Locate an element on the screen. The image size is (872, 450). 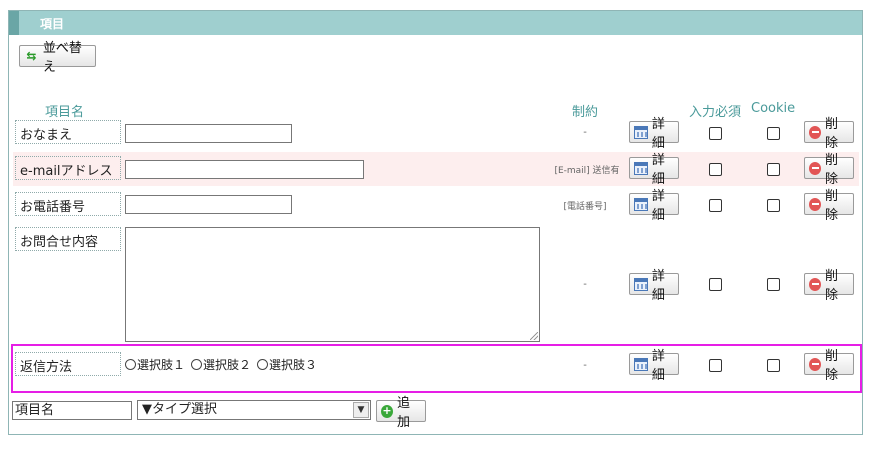
panel-header-accent is located at coordinates (14, 23).